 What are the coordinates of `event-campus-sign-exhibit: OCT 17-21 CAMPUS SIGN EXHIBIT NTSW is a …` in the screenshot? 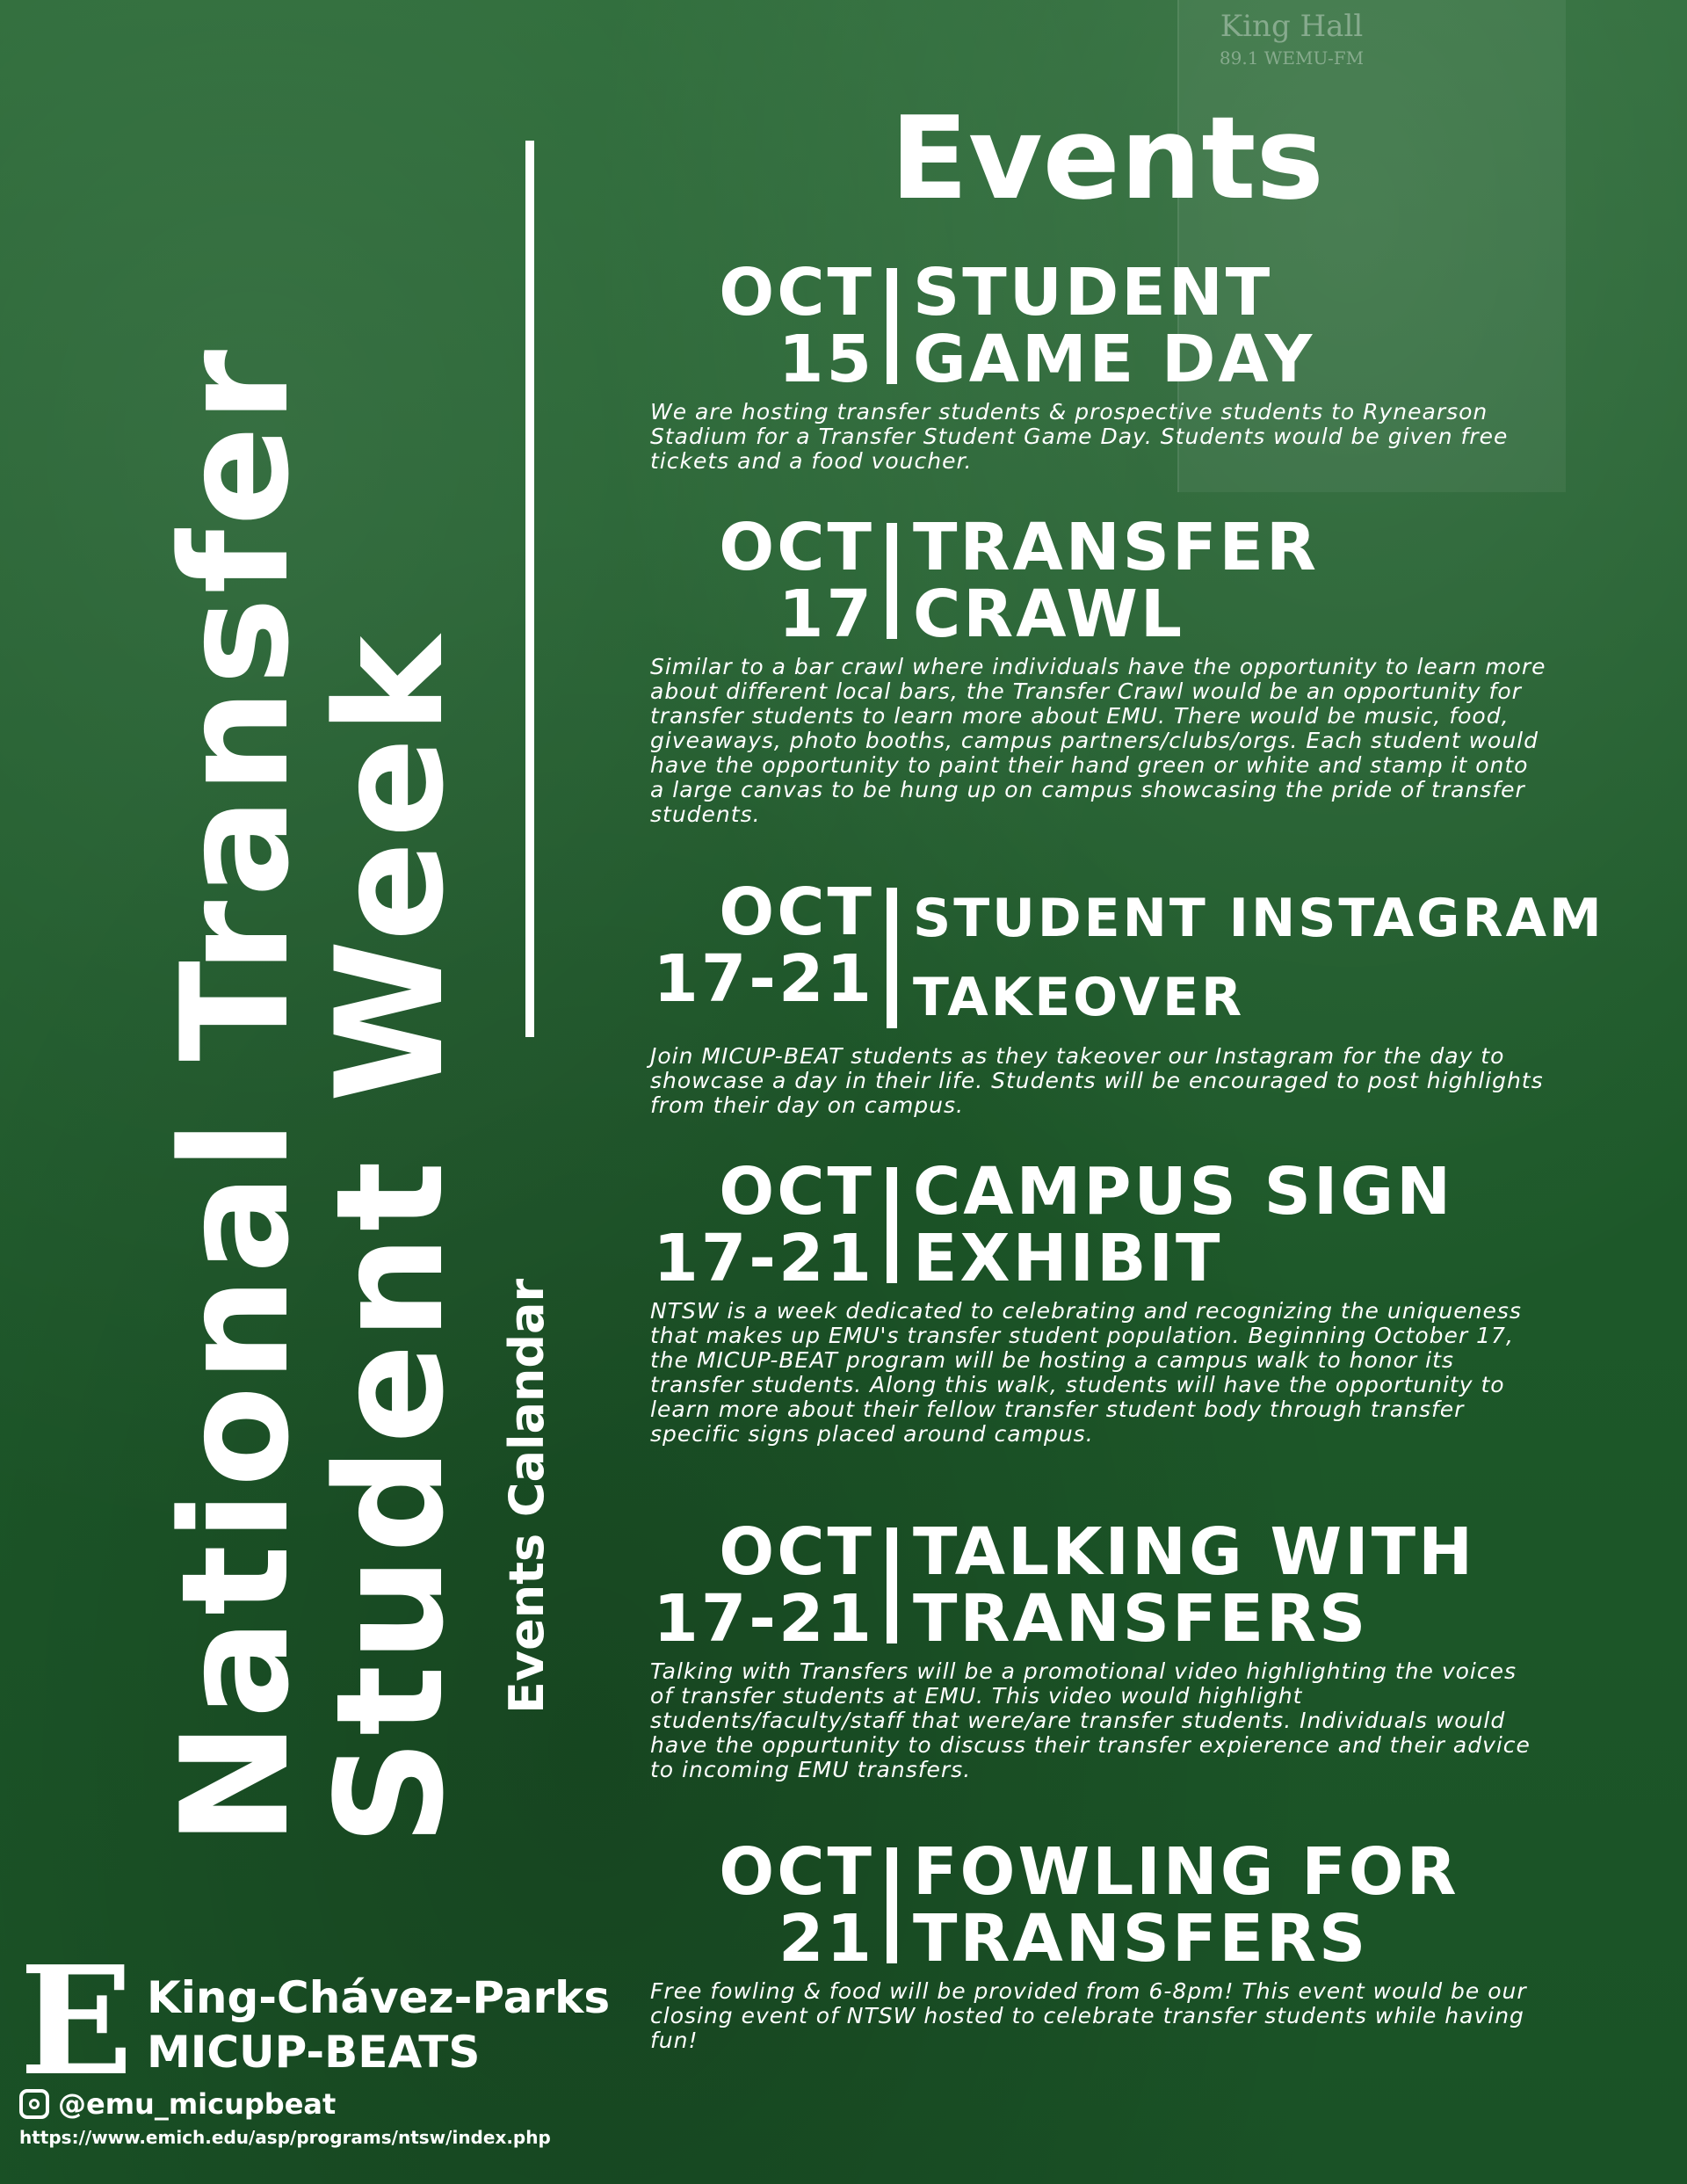 It's located at (1155, 1302).